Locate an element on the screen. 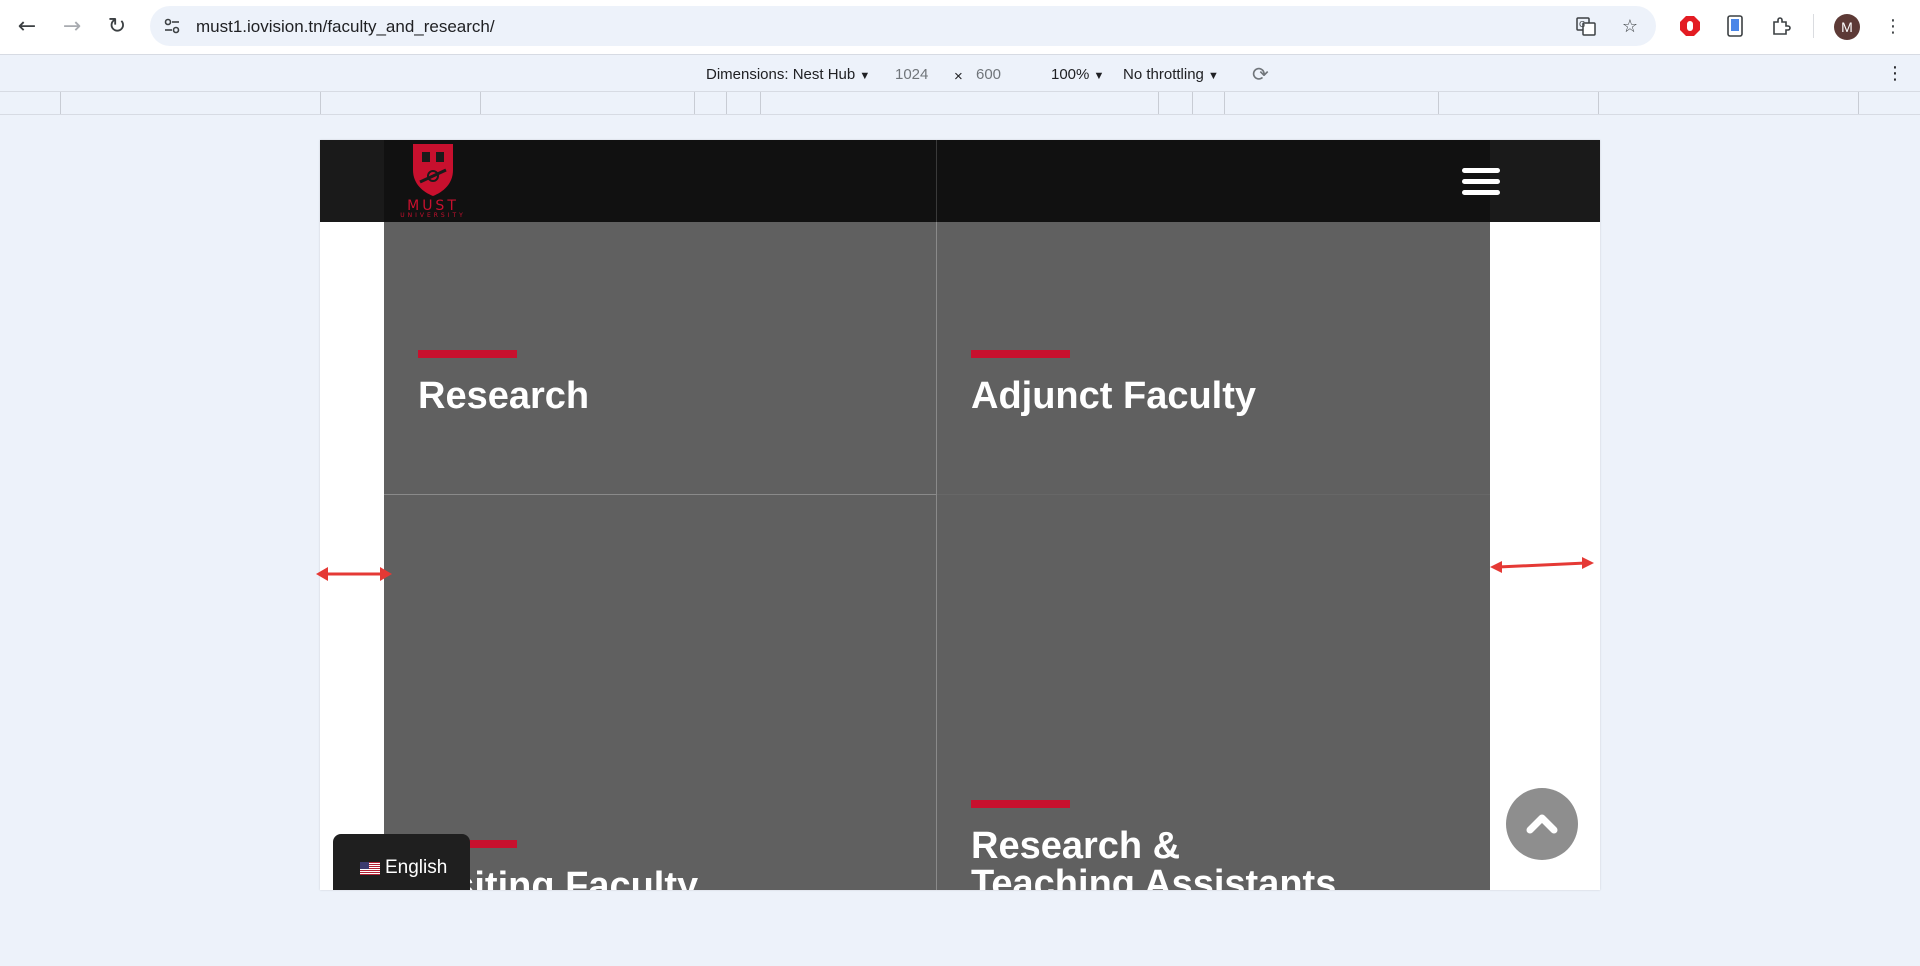 Image resolution: width=1920 pixels, height=966 pixels. media-query-ruler is located at coordinates (960, 103).